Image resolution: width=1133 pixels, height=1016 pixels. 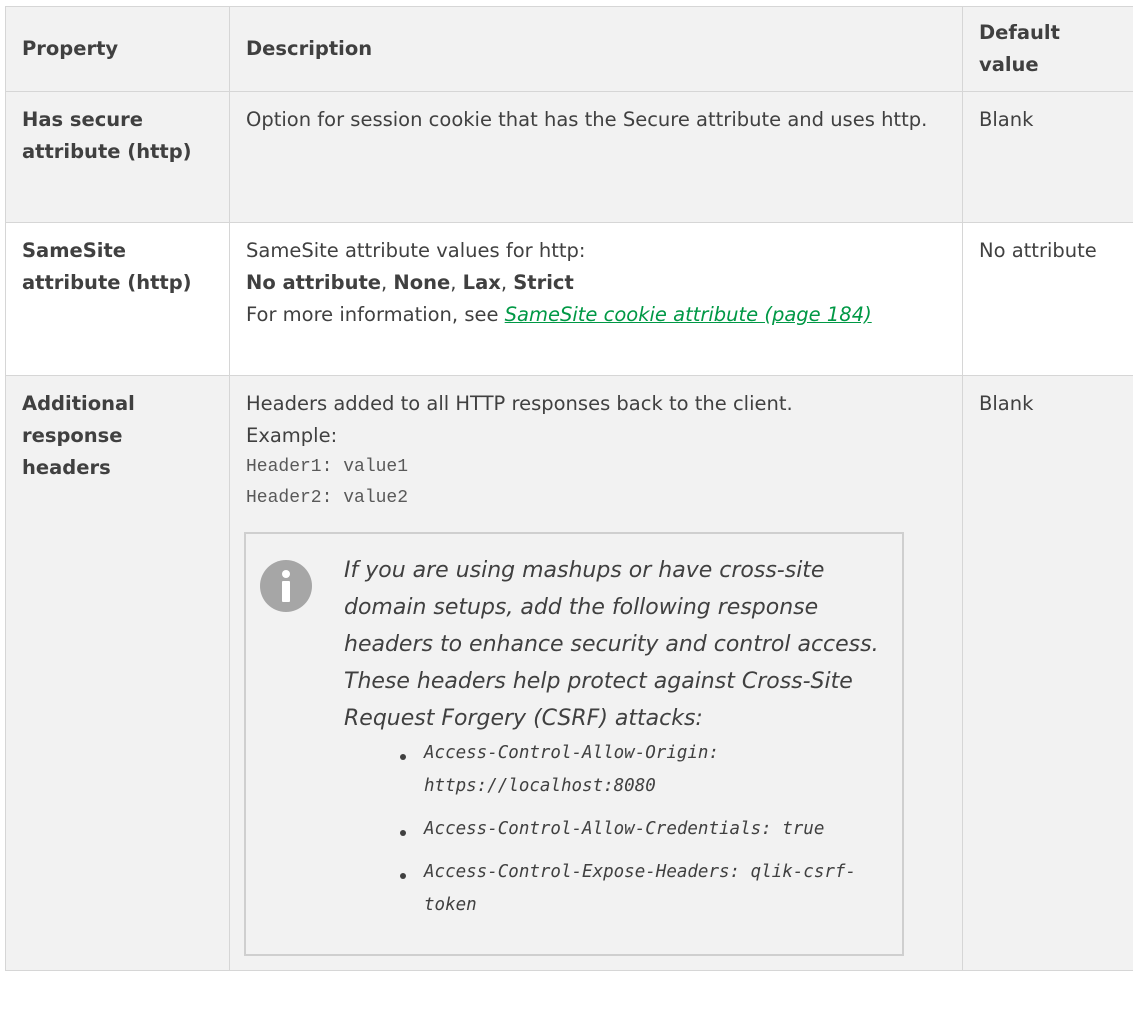 I want to click on option-values: No attribute, None, Lax, Strict, so click(x=597, y=283).